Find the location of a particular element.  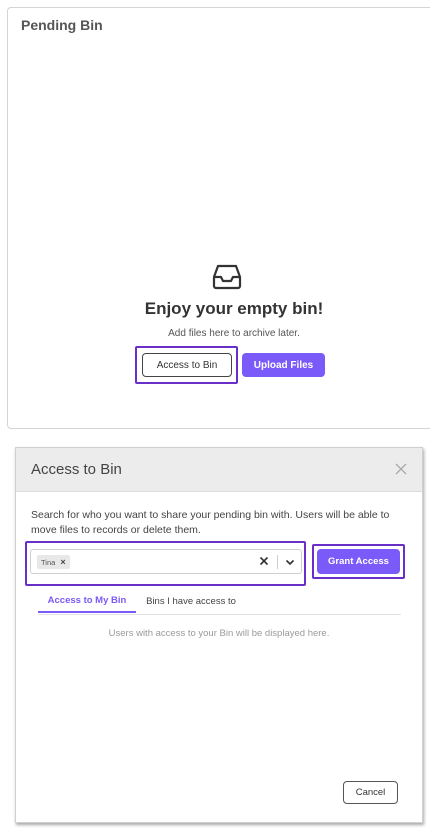

selected-user-chip: Tina × is located at coordinates (53, 562).